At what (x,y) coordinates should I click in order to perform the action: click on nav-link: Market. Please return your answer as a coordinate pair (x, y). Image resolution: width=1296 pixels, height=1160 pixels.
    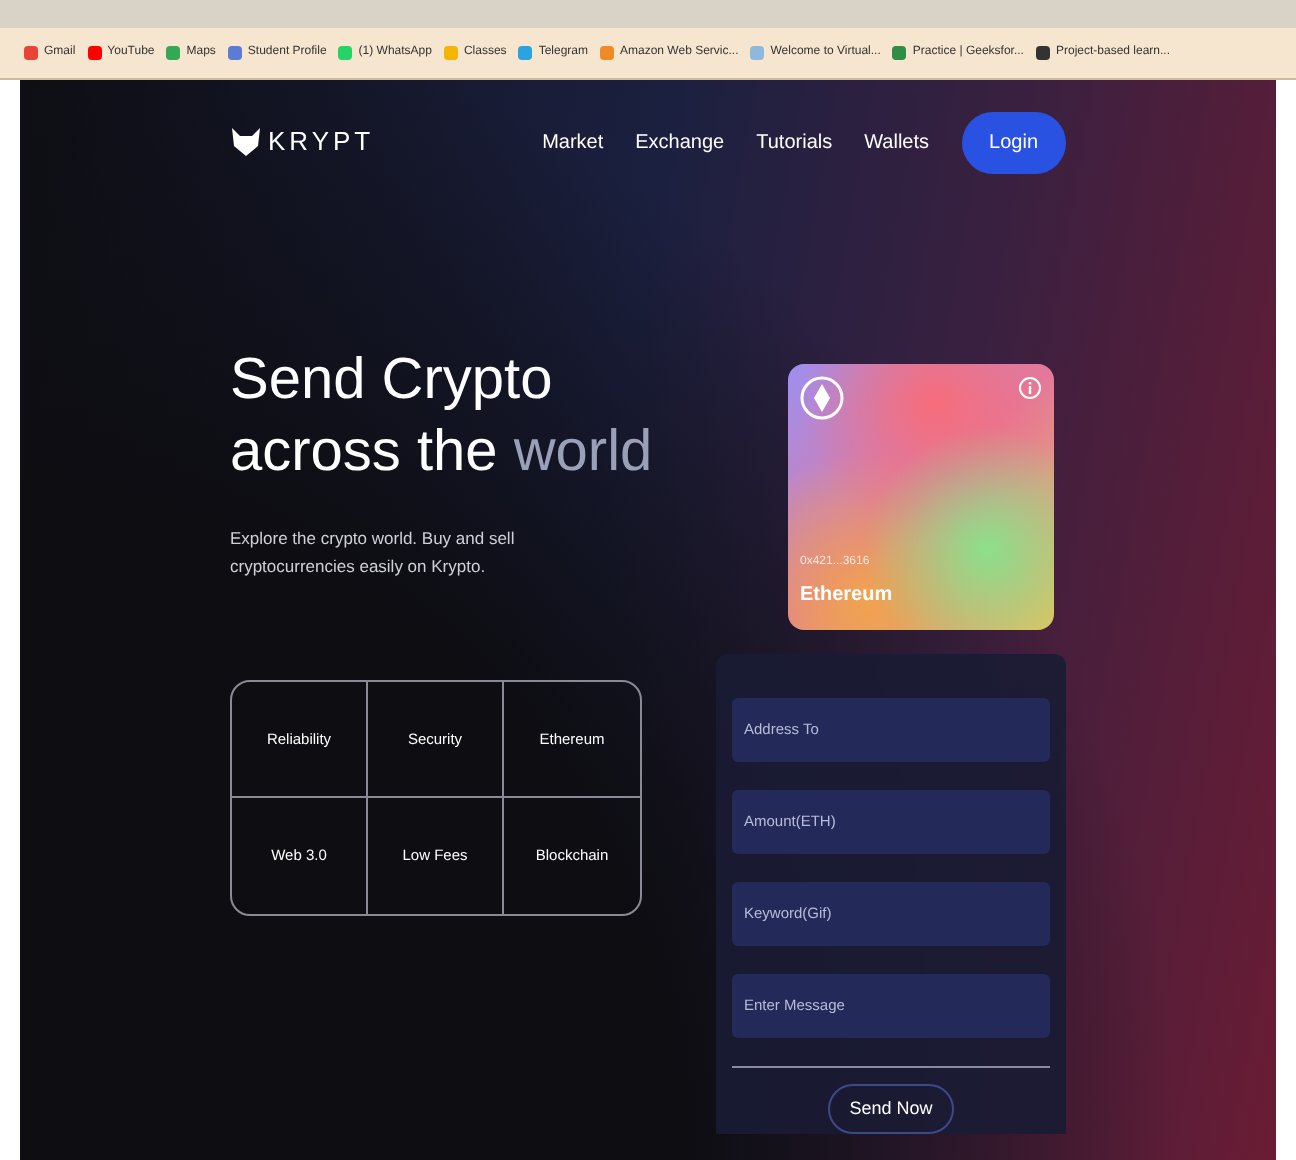
    Looking at the image, I should click on (573, 142).